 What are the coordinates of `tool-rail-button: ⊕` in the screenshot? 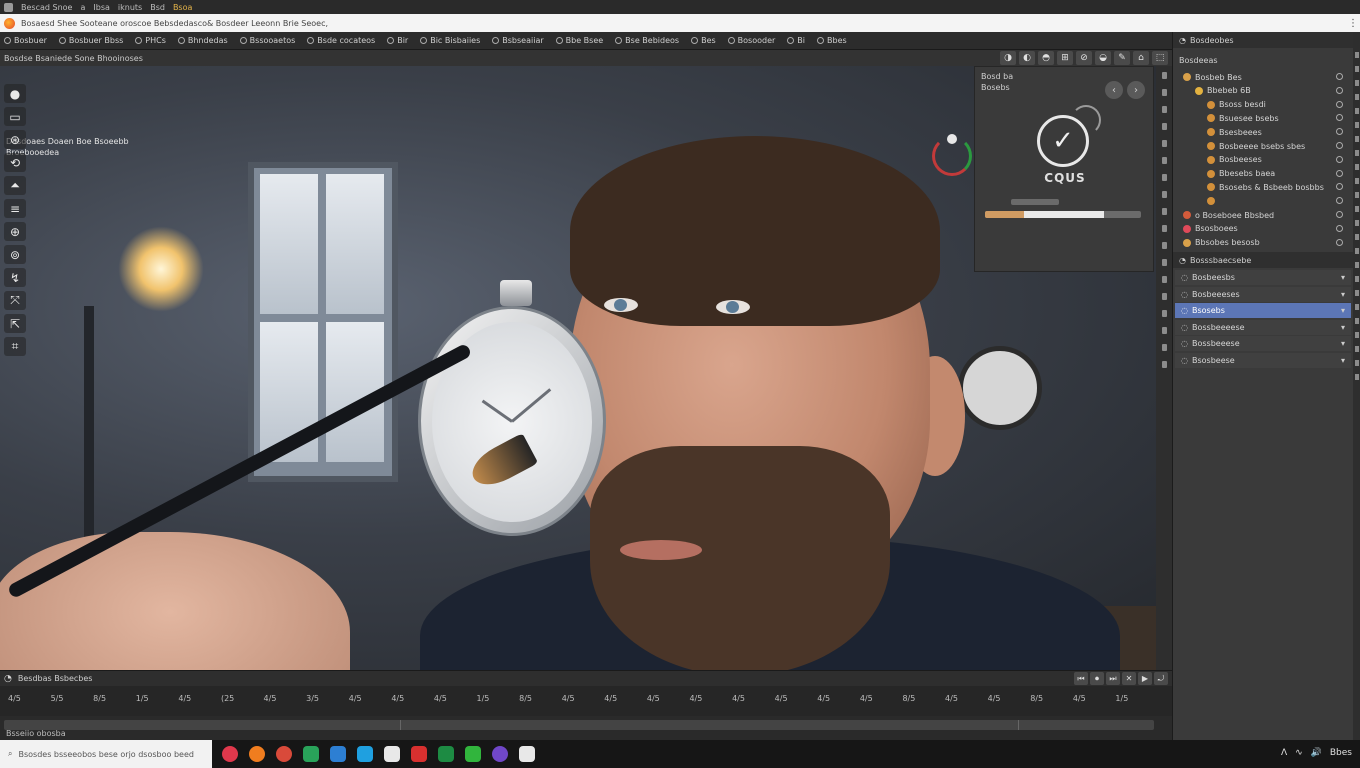 It's located at (15, 231).